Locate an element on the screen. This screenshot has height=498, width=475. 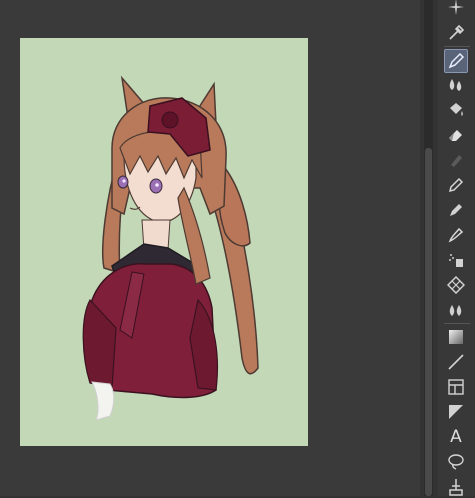
text-tool-glyph: A is located at coordinates (456, 437).